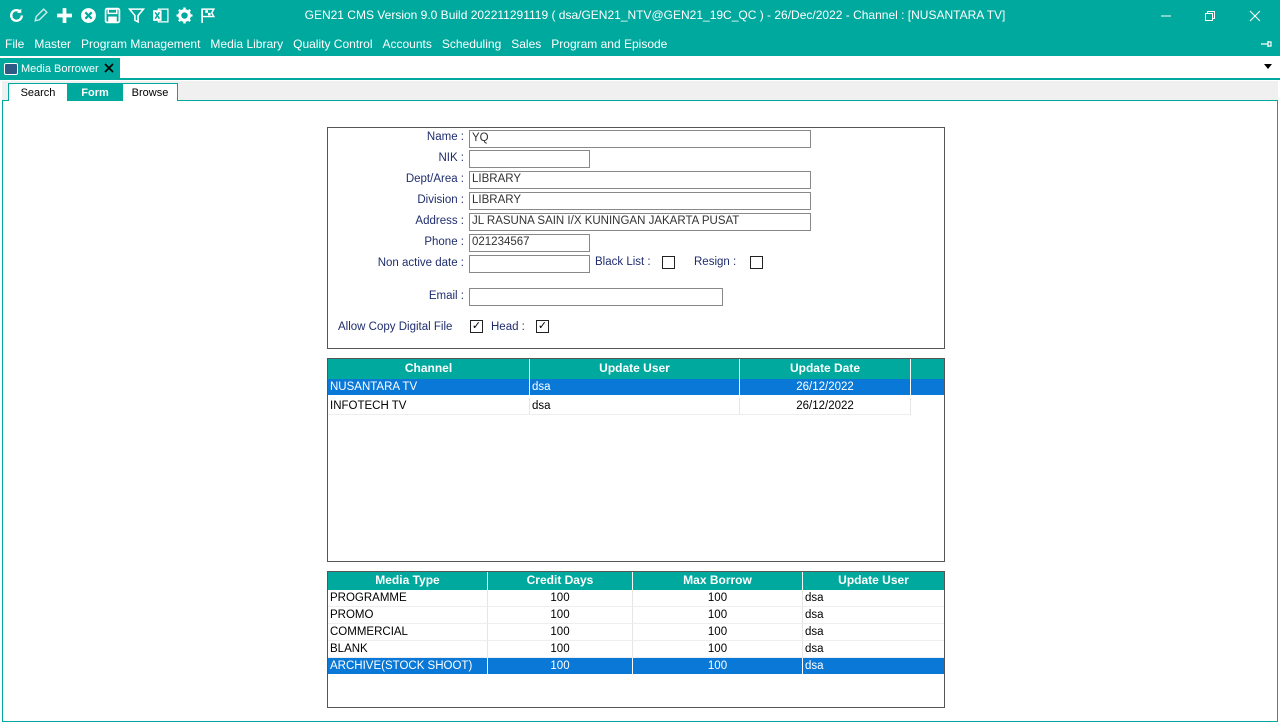 Image resolution: width=1280 pixels, height=724 pixels. What do you see at coordinates (560, 581) in the screenshot?
I see `column-header-credit-days: Credit Days` at bounding box center [560, 581].